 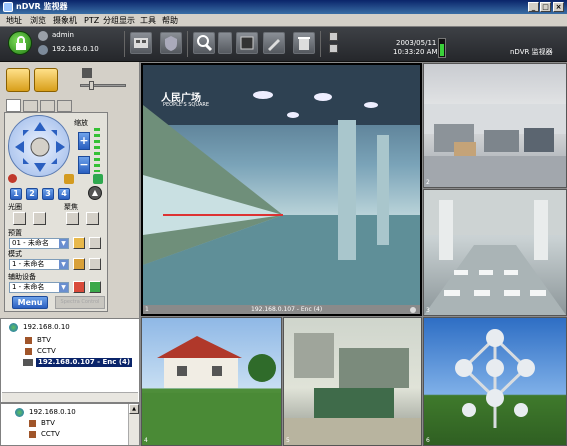 I want to click on video-cell-4: 4, so click(x=211, y=381).